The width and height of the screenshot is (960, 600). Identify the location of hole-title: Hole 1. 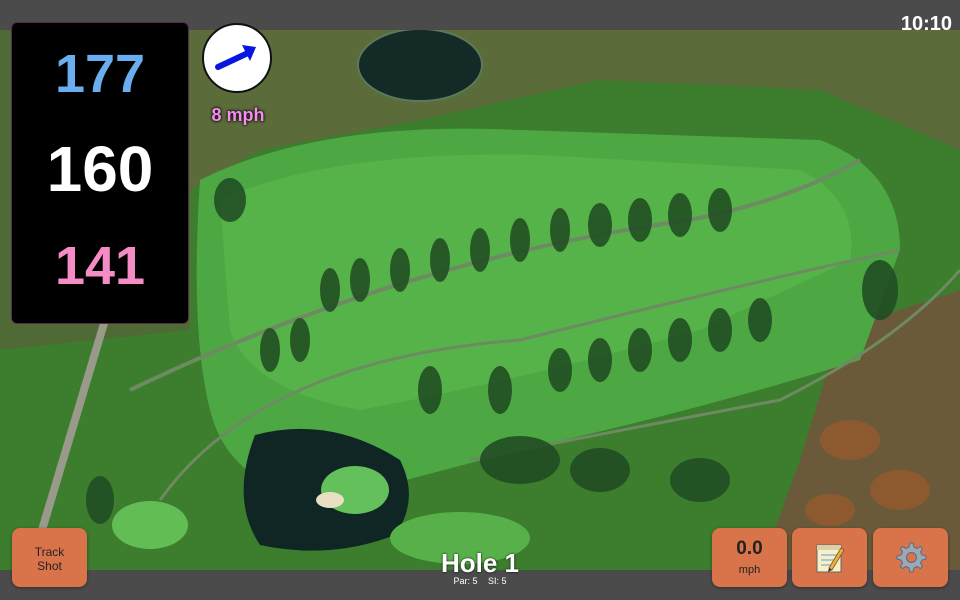
(480, 563).